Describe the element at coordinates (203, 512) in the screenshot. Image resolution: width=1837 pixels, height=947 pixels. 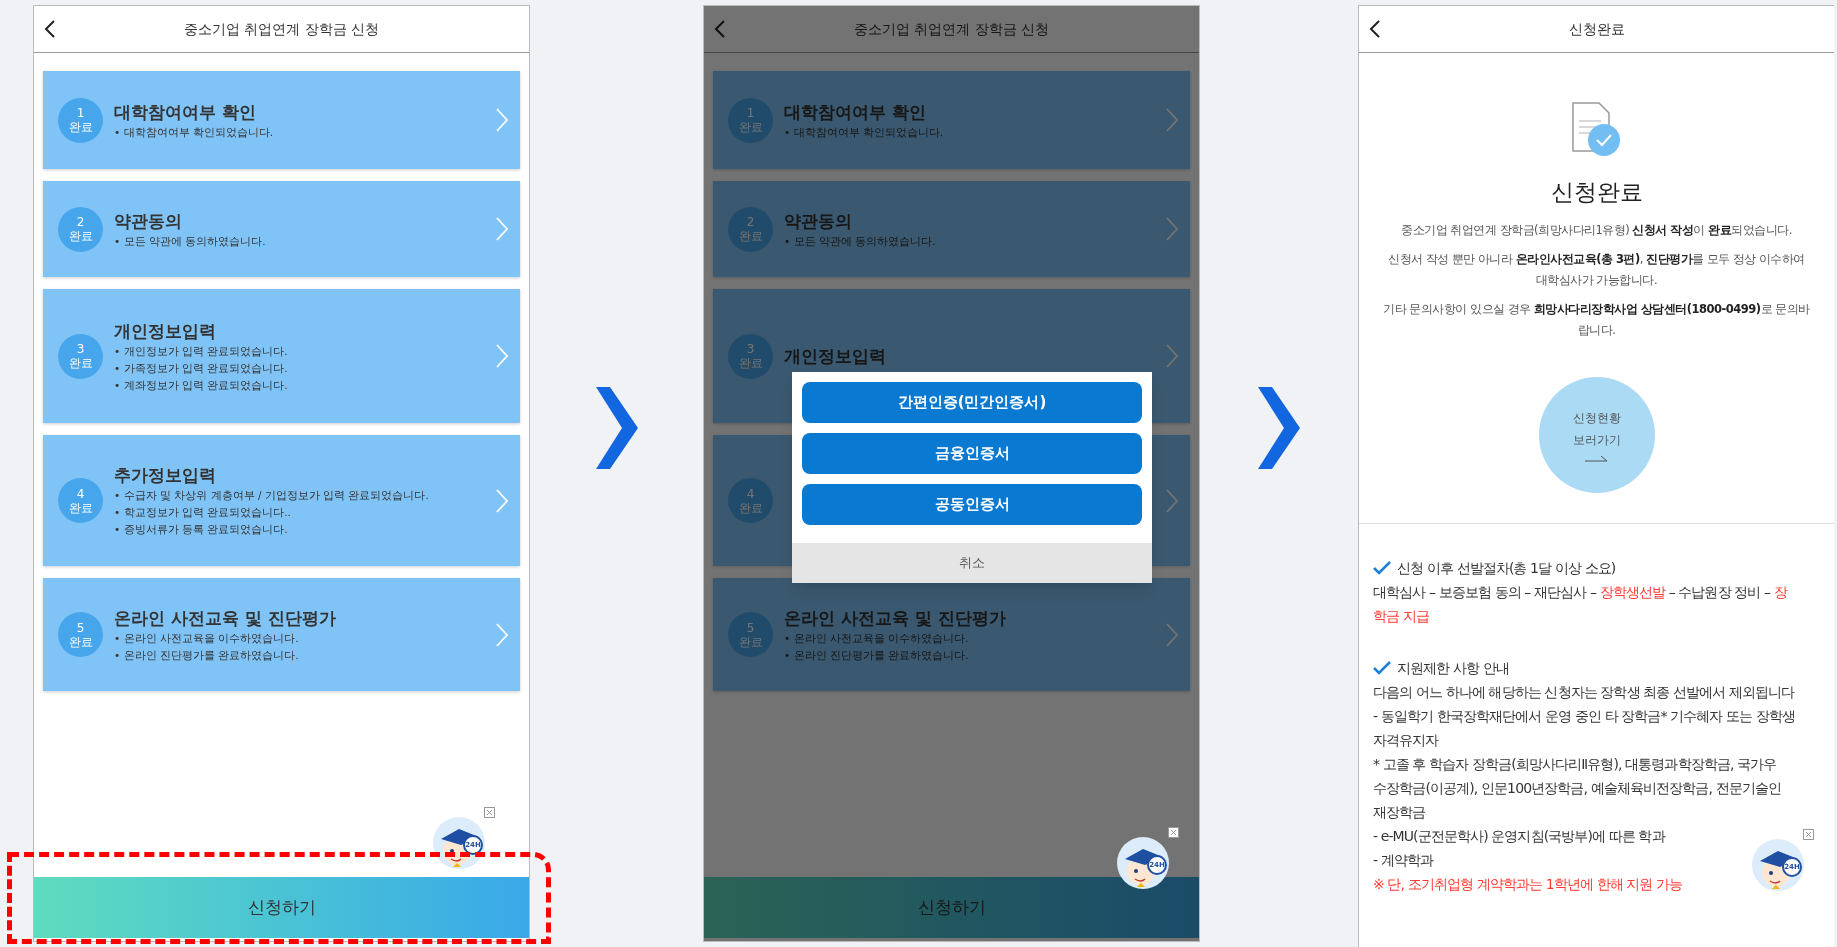
I see `step-detail: • 학교정보가 입력 완료되었습니다..` at that location.